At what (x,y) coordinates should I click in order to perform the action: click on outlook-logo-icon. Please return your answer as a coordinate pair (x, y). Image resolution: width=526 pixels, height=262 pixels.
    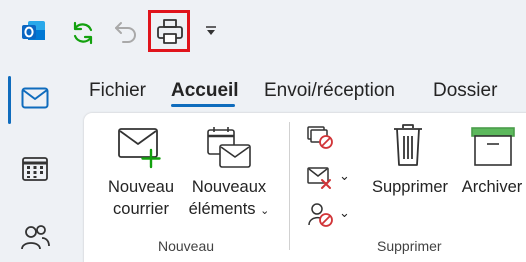
    Looking at the image, I should click on (33, 31).